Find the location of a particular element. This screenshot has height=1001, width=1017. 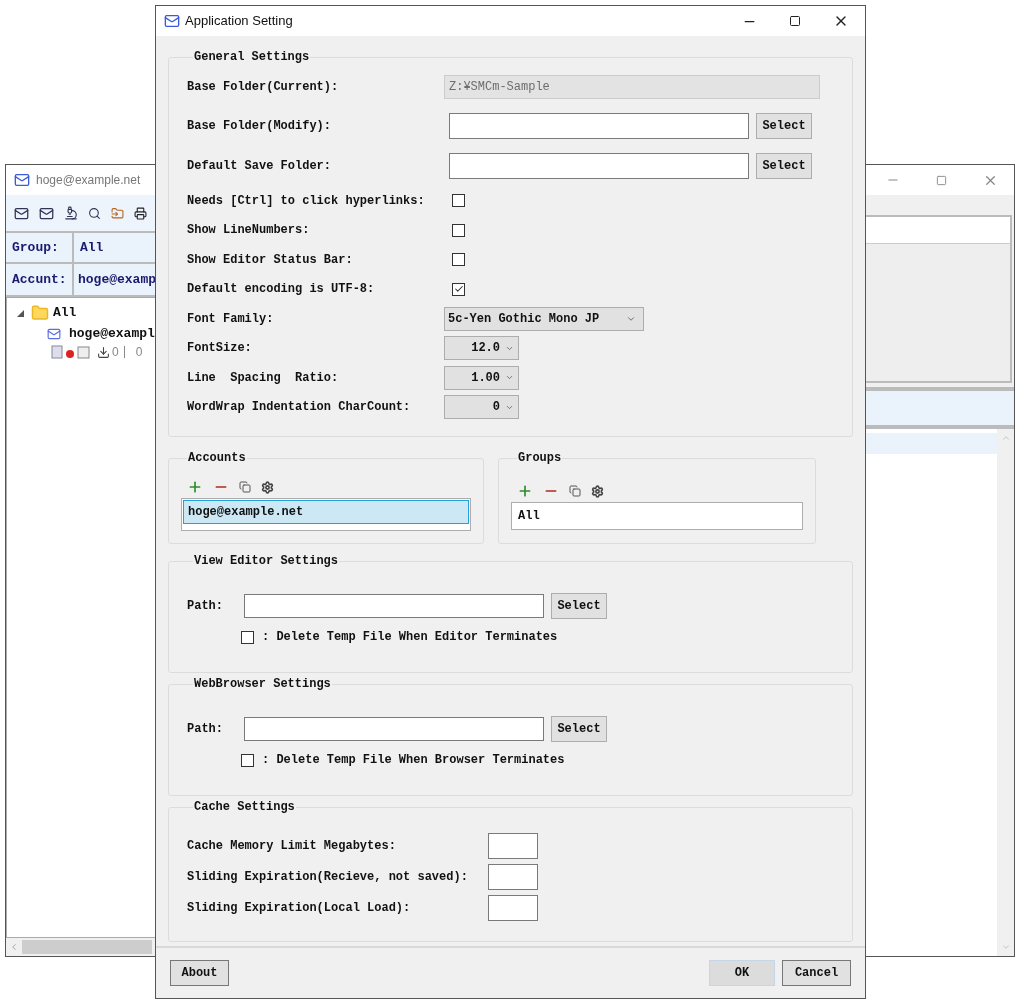

field-label: Line Spacing Ratio: is located at coordinates (263, 378).